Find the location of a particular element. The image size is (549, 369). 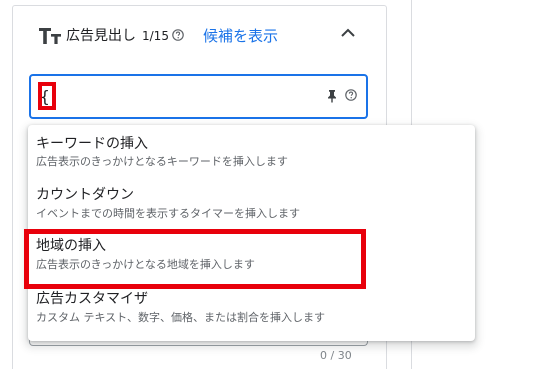

menu-item-ad-customizer: 広告カスタマイザ カスタム テキスト、数字、価格、または割合を挿入します is located at coordinates (251, 313).